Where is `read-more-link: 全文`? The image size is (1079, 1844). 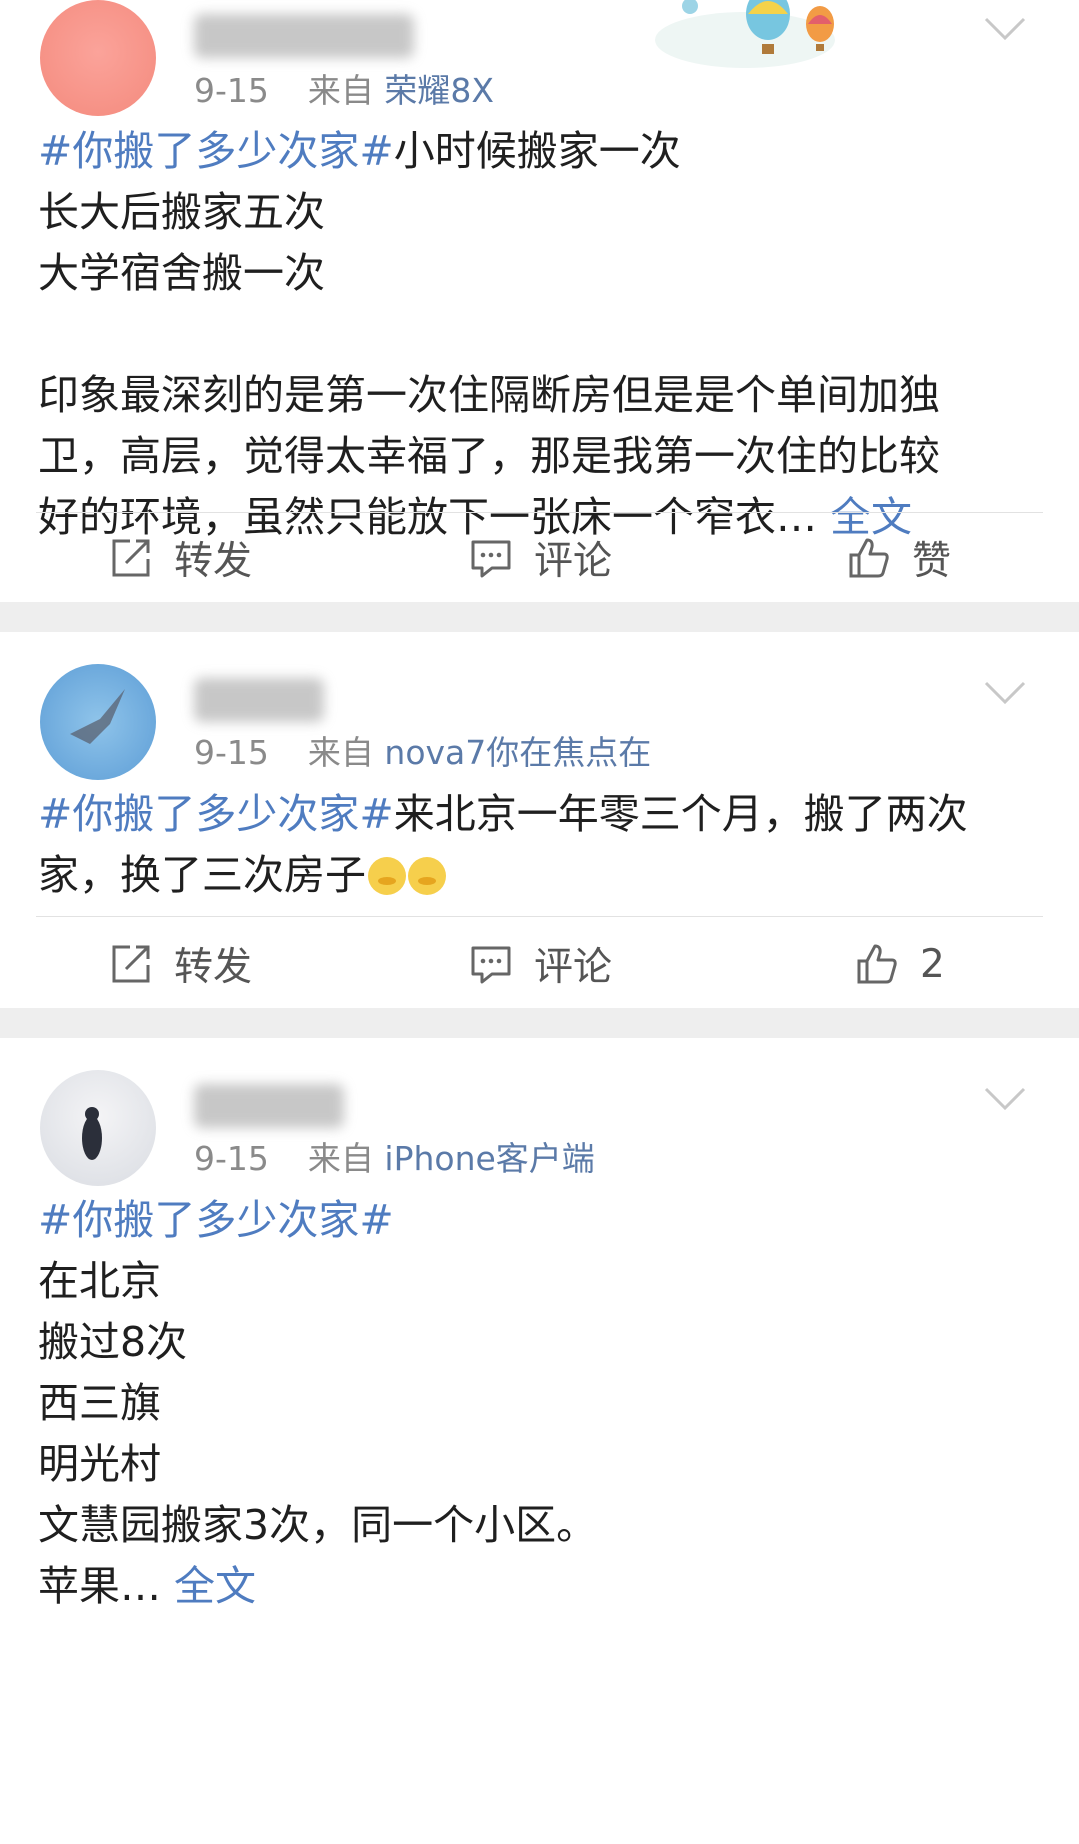
read-more-link: 全文 is located at coordinates (215, 1586).